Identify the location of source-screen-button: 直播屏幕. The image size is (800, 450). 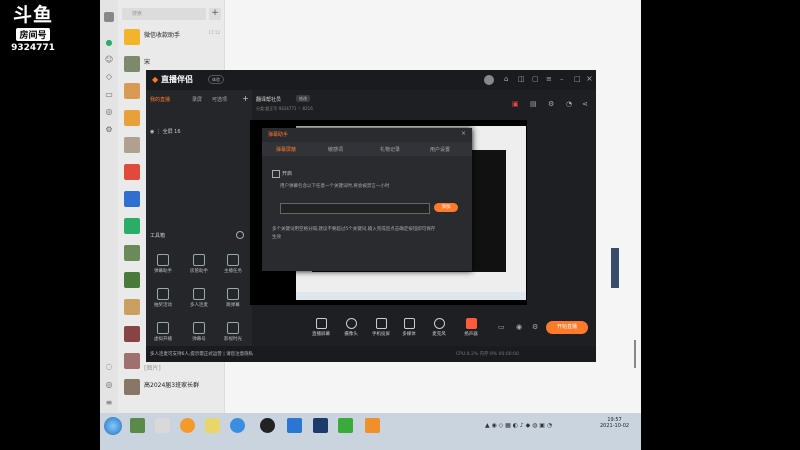
(321, 327).